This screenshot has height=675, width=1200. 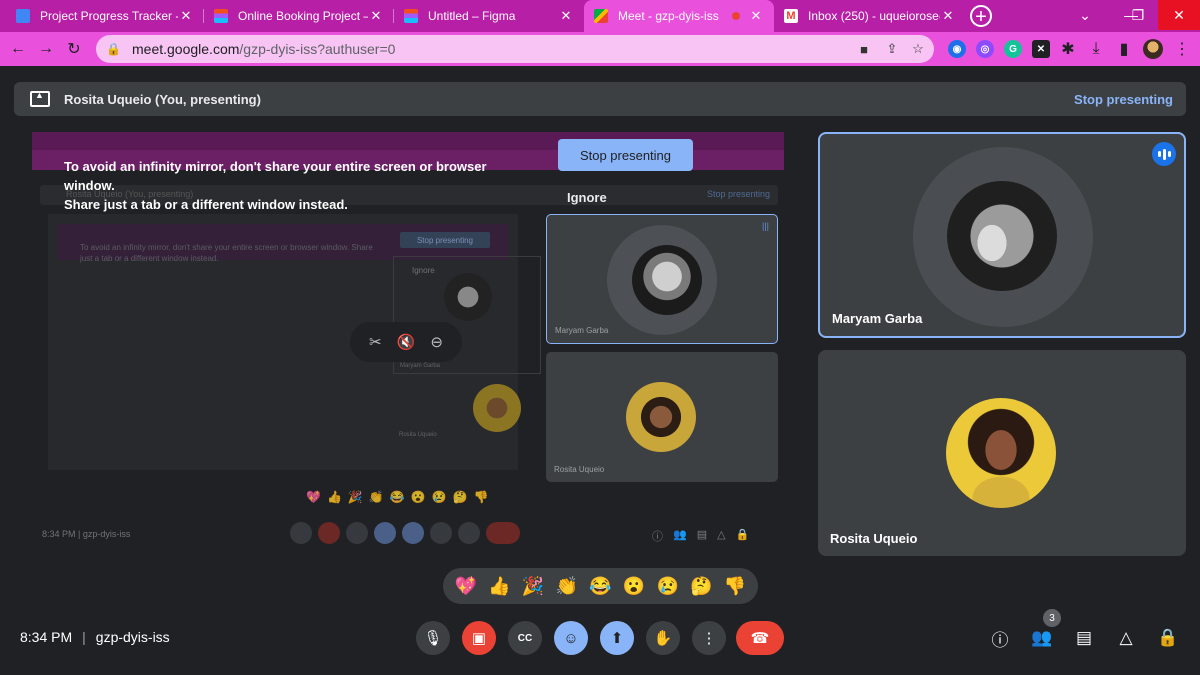 I want to click on lock-person-icon: 🔒, so click(x=1168, y=637).